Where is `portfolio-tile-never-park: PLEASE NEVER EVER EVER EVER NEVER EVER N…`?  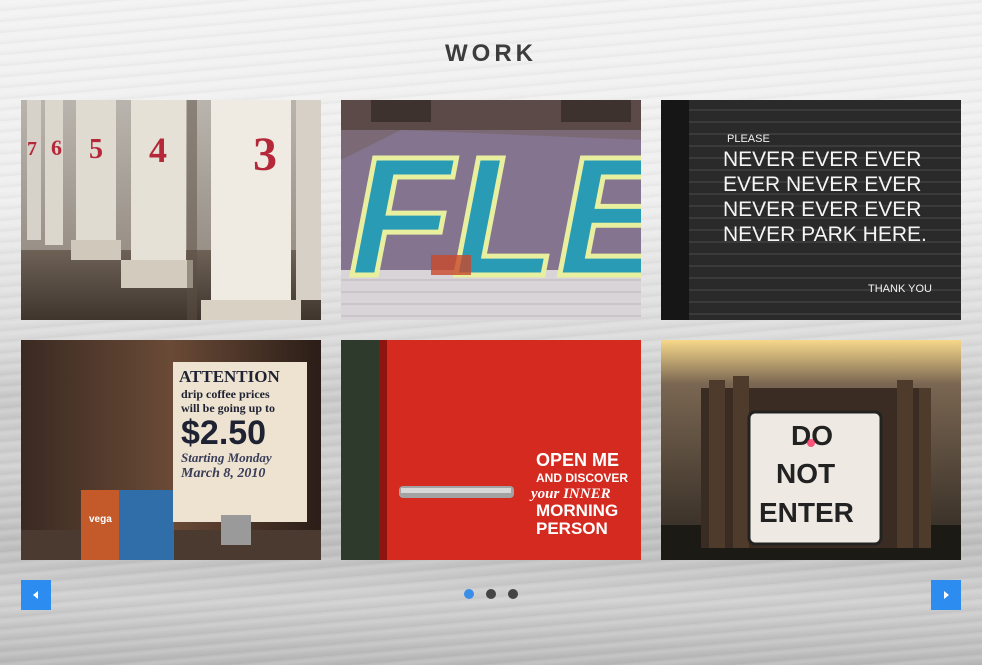 portfolio-tile-never-park: PLEASE NEVER EVER EVER EVER NEVER EVER N… is located at coordinates (811, 210).